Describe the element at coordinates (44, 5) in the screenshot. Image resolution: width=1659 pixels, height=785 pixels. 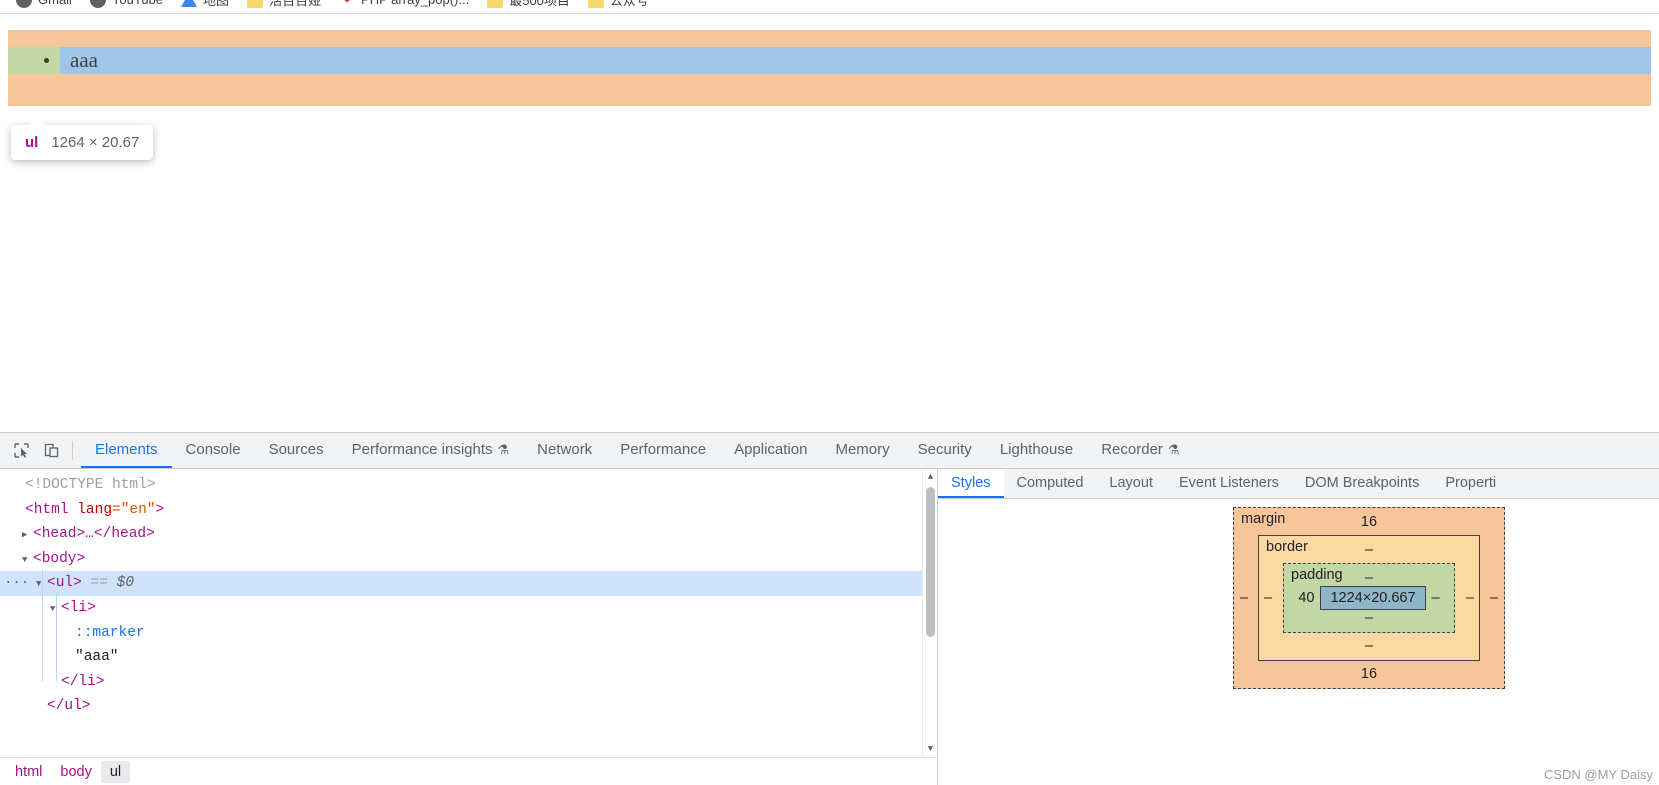
I see `bookmark-item-gmail: Gmail` at that location.